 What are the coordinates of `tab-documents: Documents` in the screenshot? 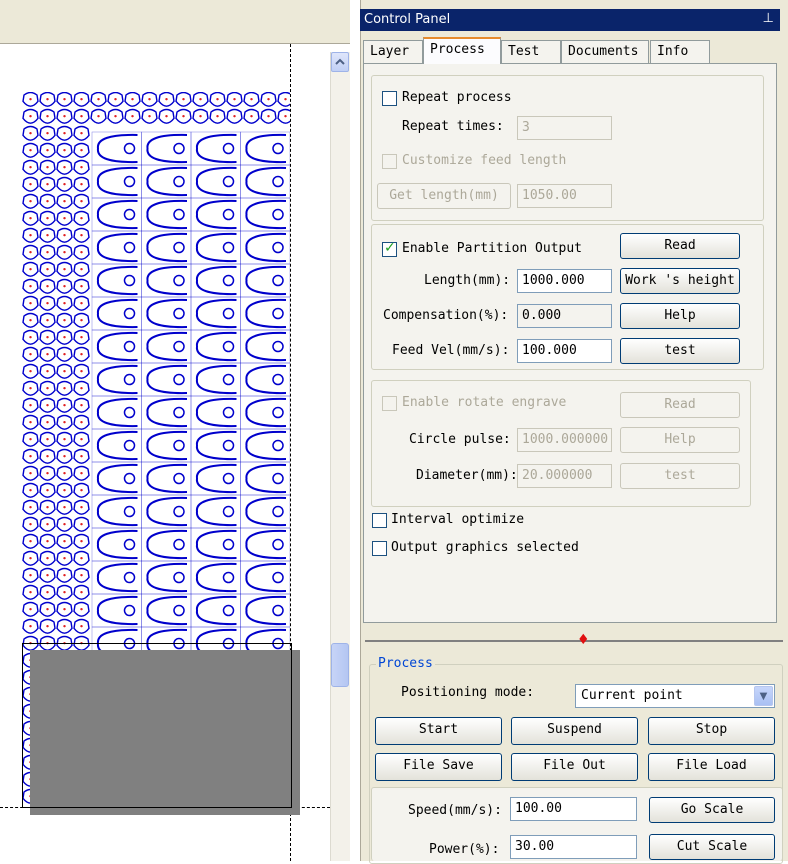 It's located at (605, 51).